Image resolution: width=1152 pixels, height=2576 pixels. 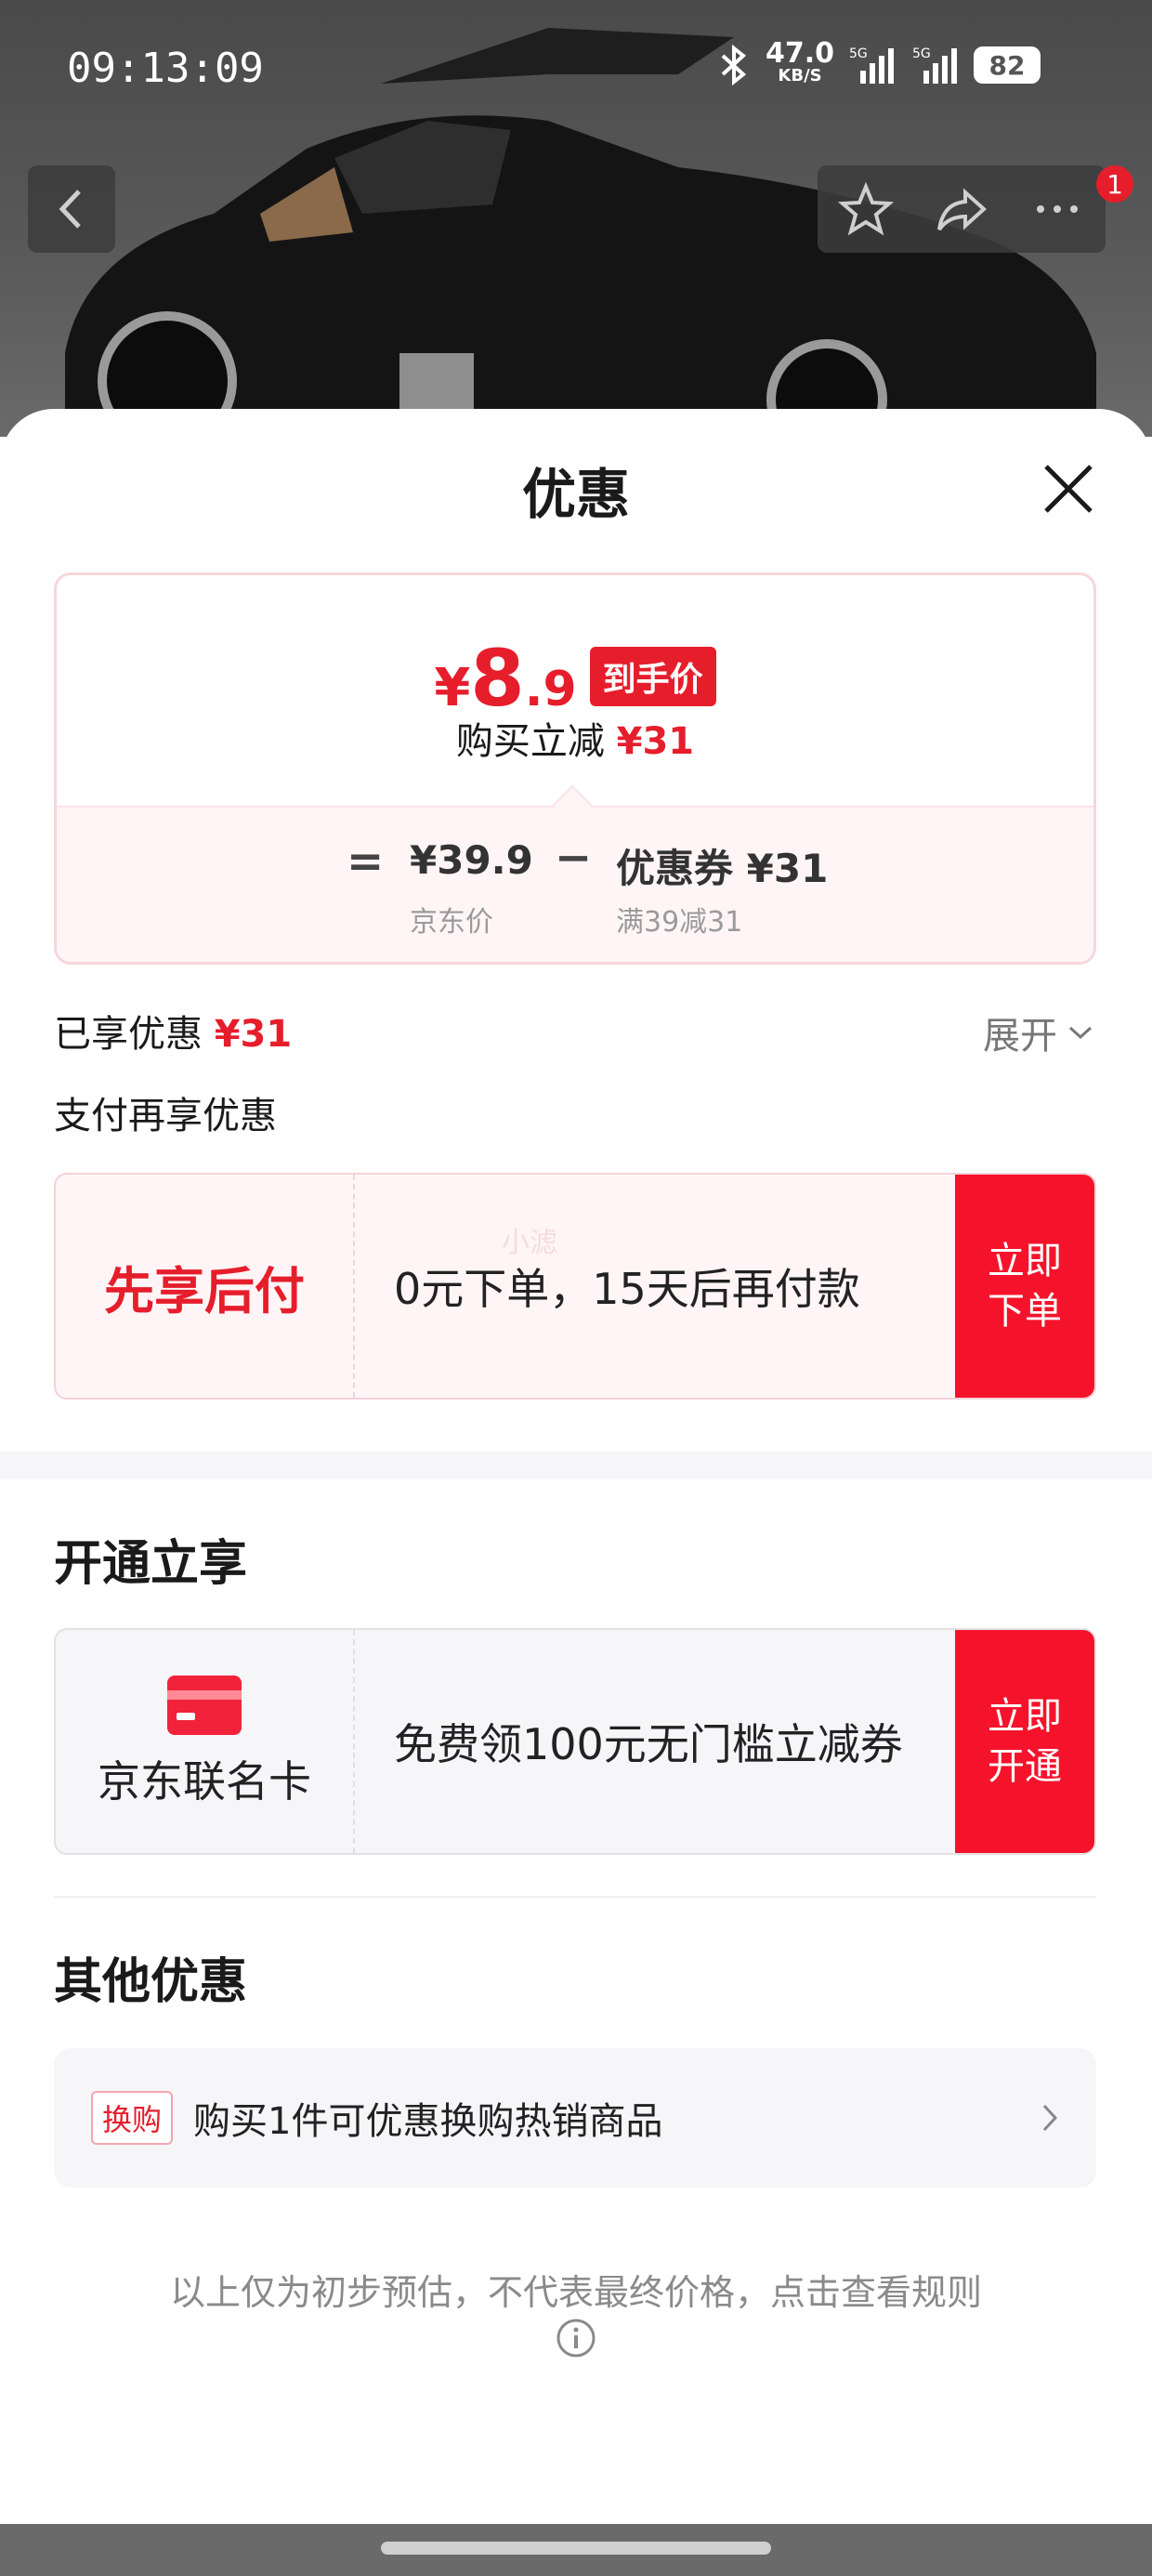 I want to click on star-icon, so click(x=865, y=209).